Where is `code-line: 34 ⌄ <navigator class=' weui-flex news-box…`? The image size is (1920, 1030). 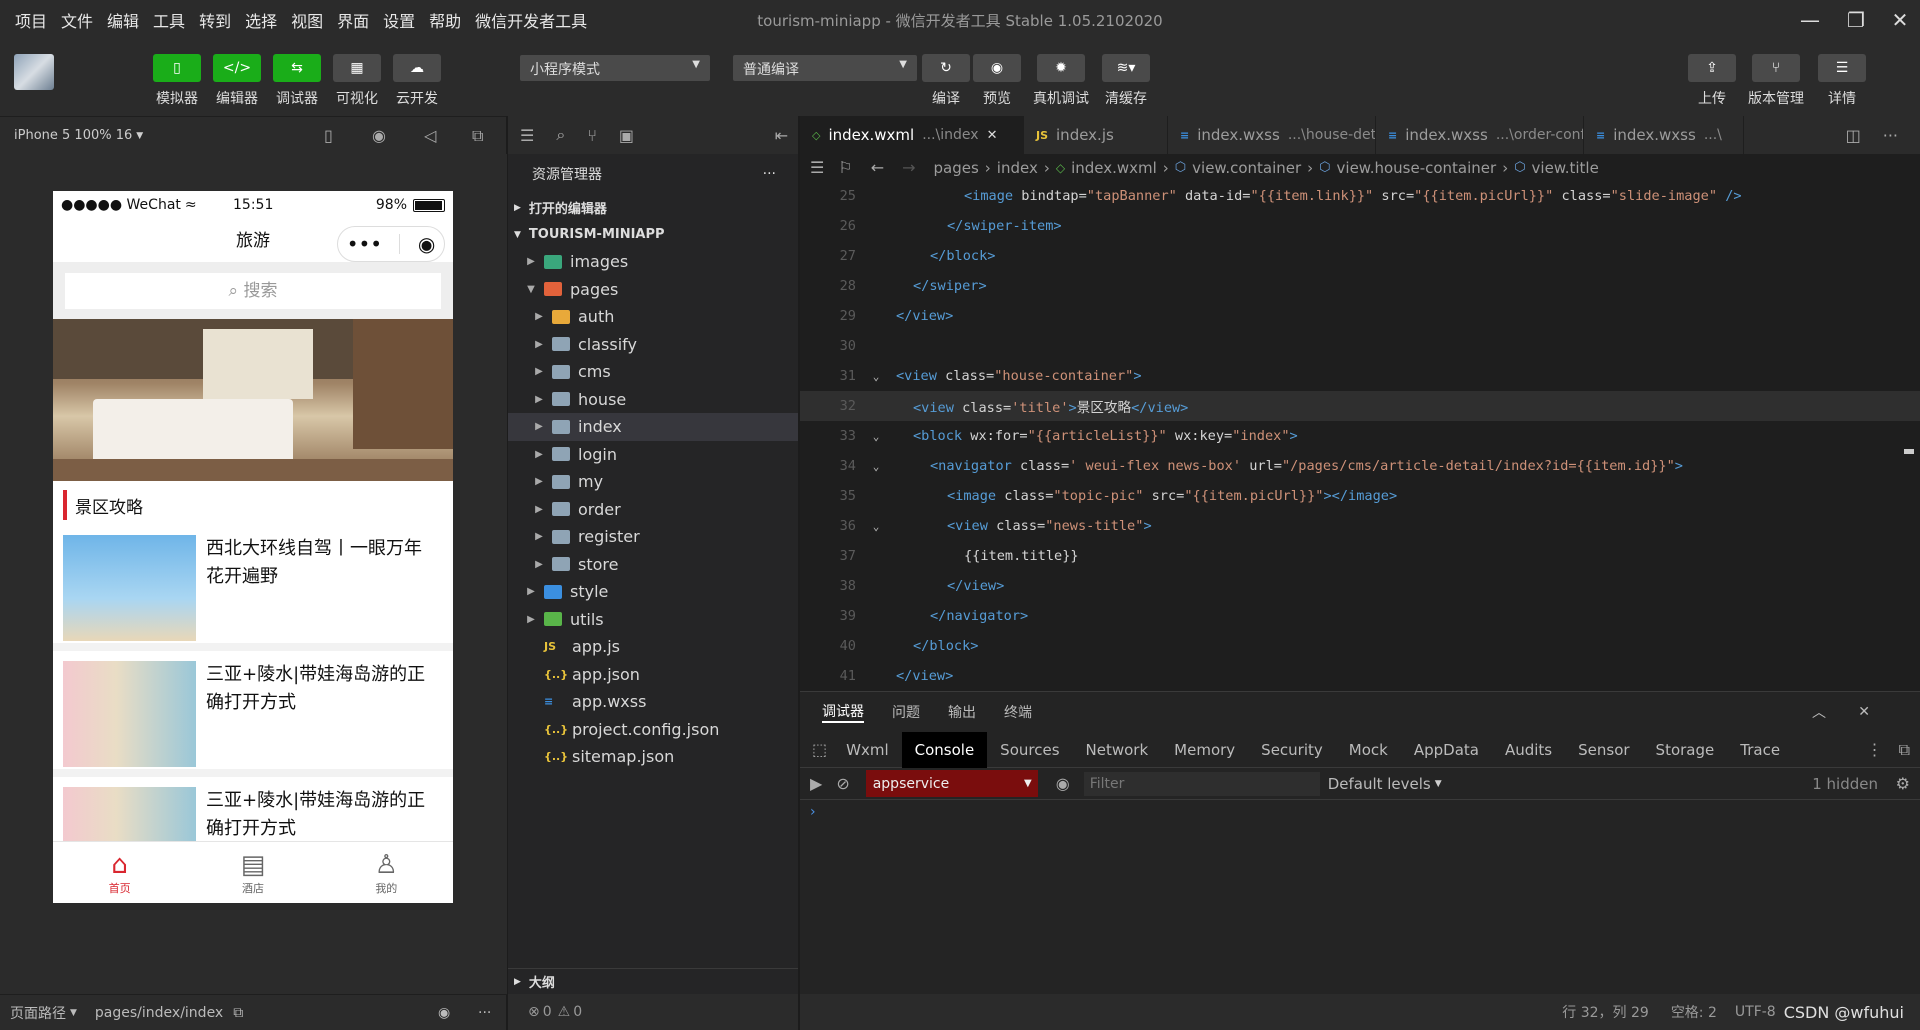
code-line: 34 ⌄ <navigator class=' weui-flex news-box… is located at coordinates (1360, 466).